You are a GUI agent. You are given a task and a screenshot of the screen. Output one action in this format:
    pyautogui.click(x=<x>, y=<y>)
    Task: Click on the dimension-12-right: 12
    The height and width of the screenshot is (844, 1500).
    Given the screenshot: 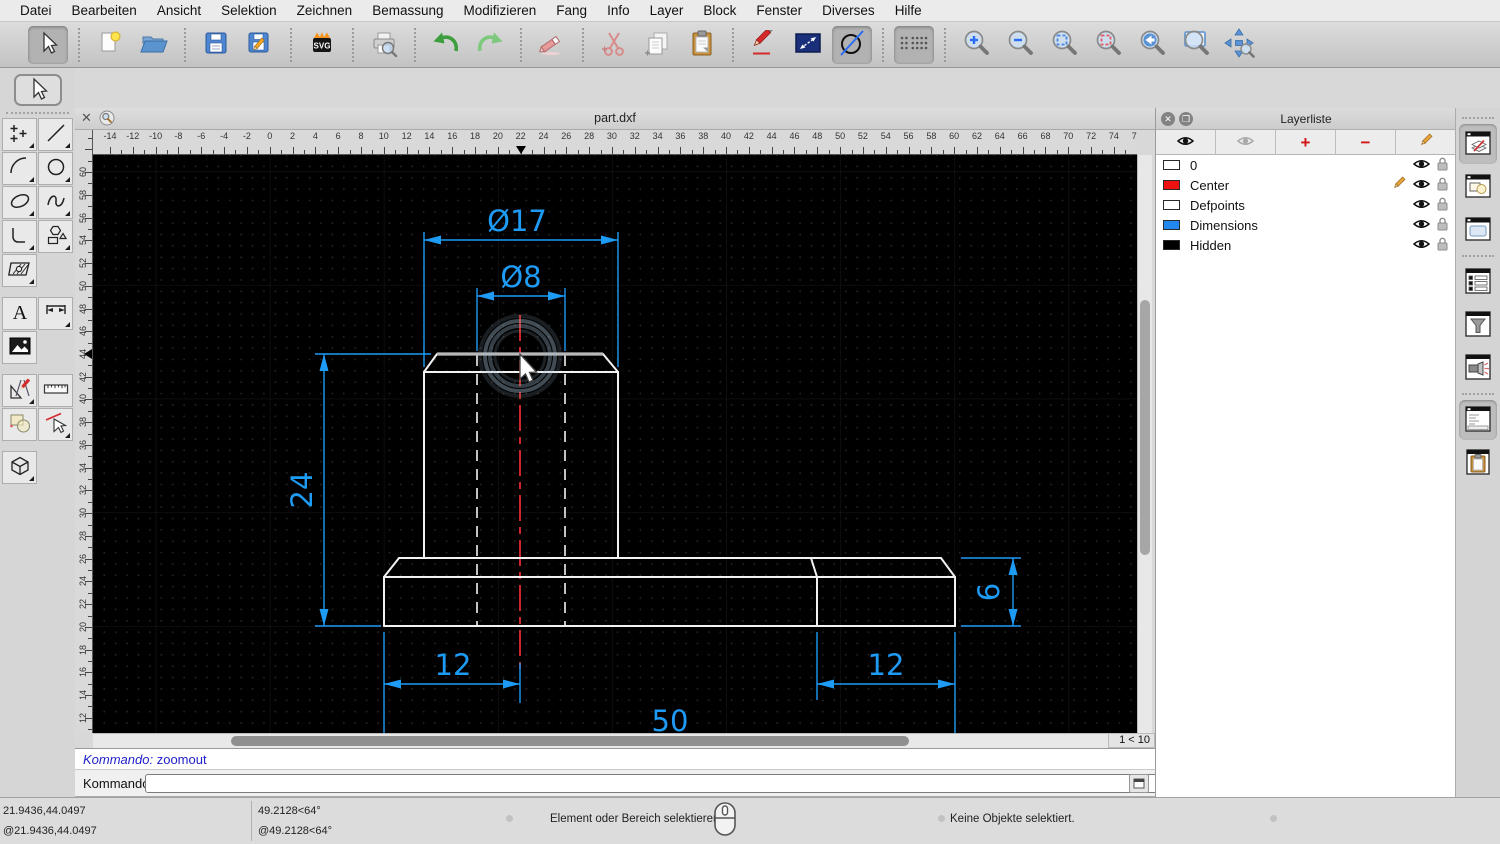 What is the action you would take?
    pyautogui.click(x=886, y=682)
    